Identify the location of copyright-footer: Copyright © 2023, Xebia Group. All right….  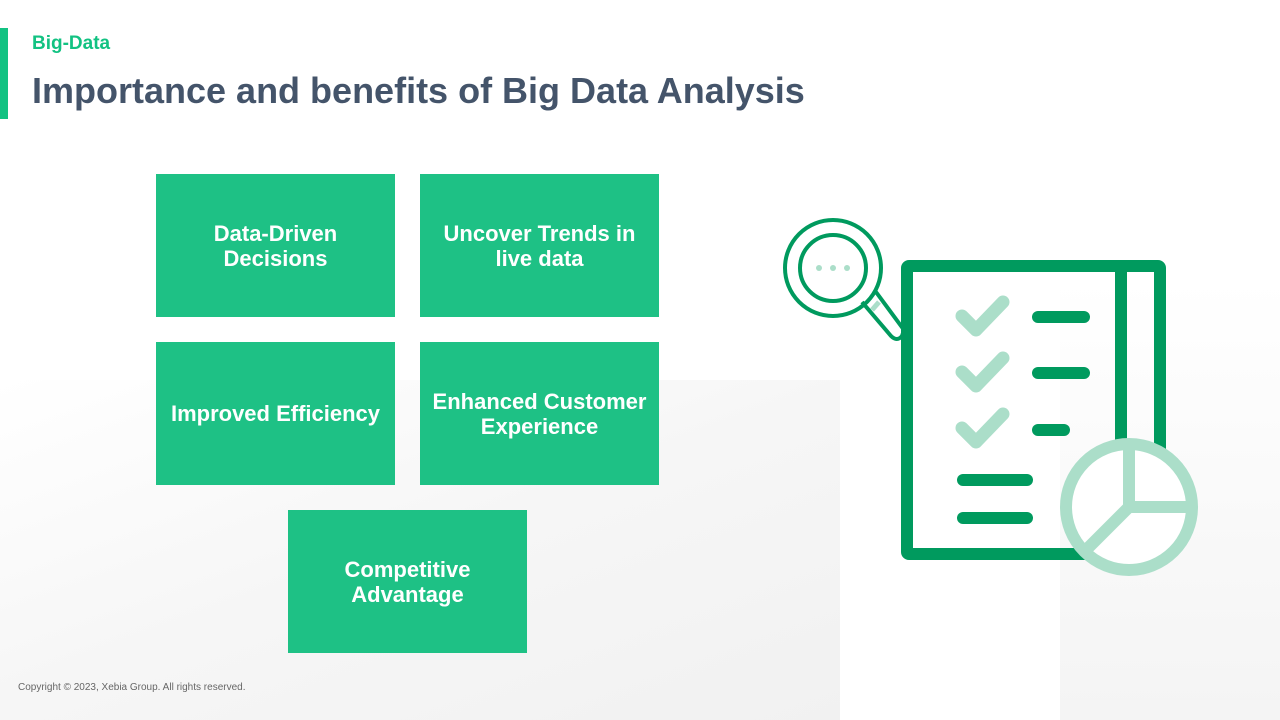
(132, 687).